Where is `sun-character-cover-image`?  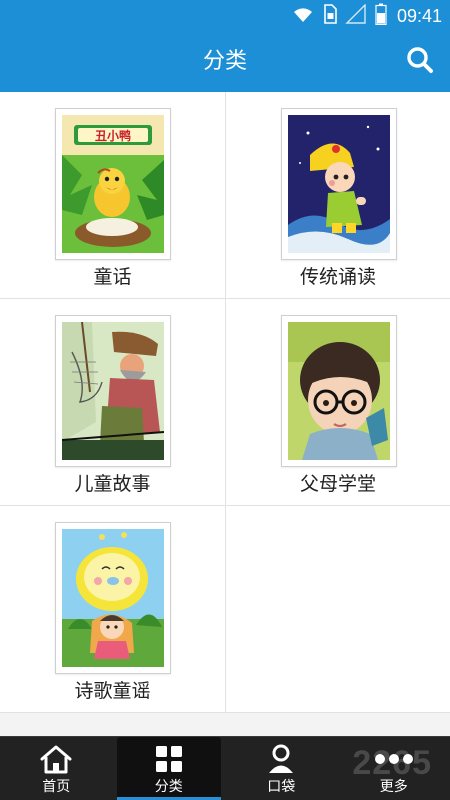
sun-character-cover-image is located at coordinates (113, 598).